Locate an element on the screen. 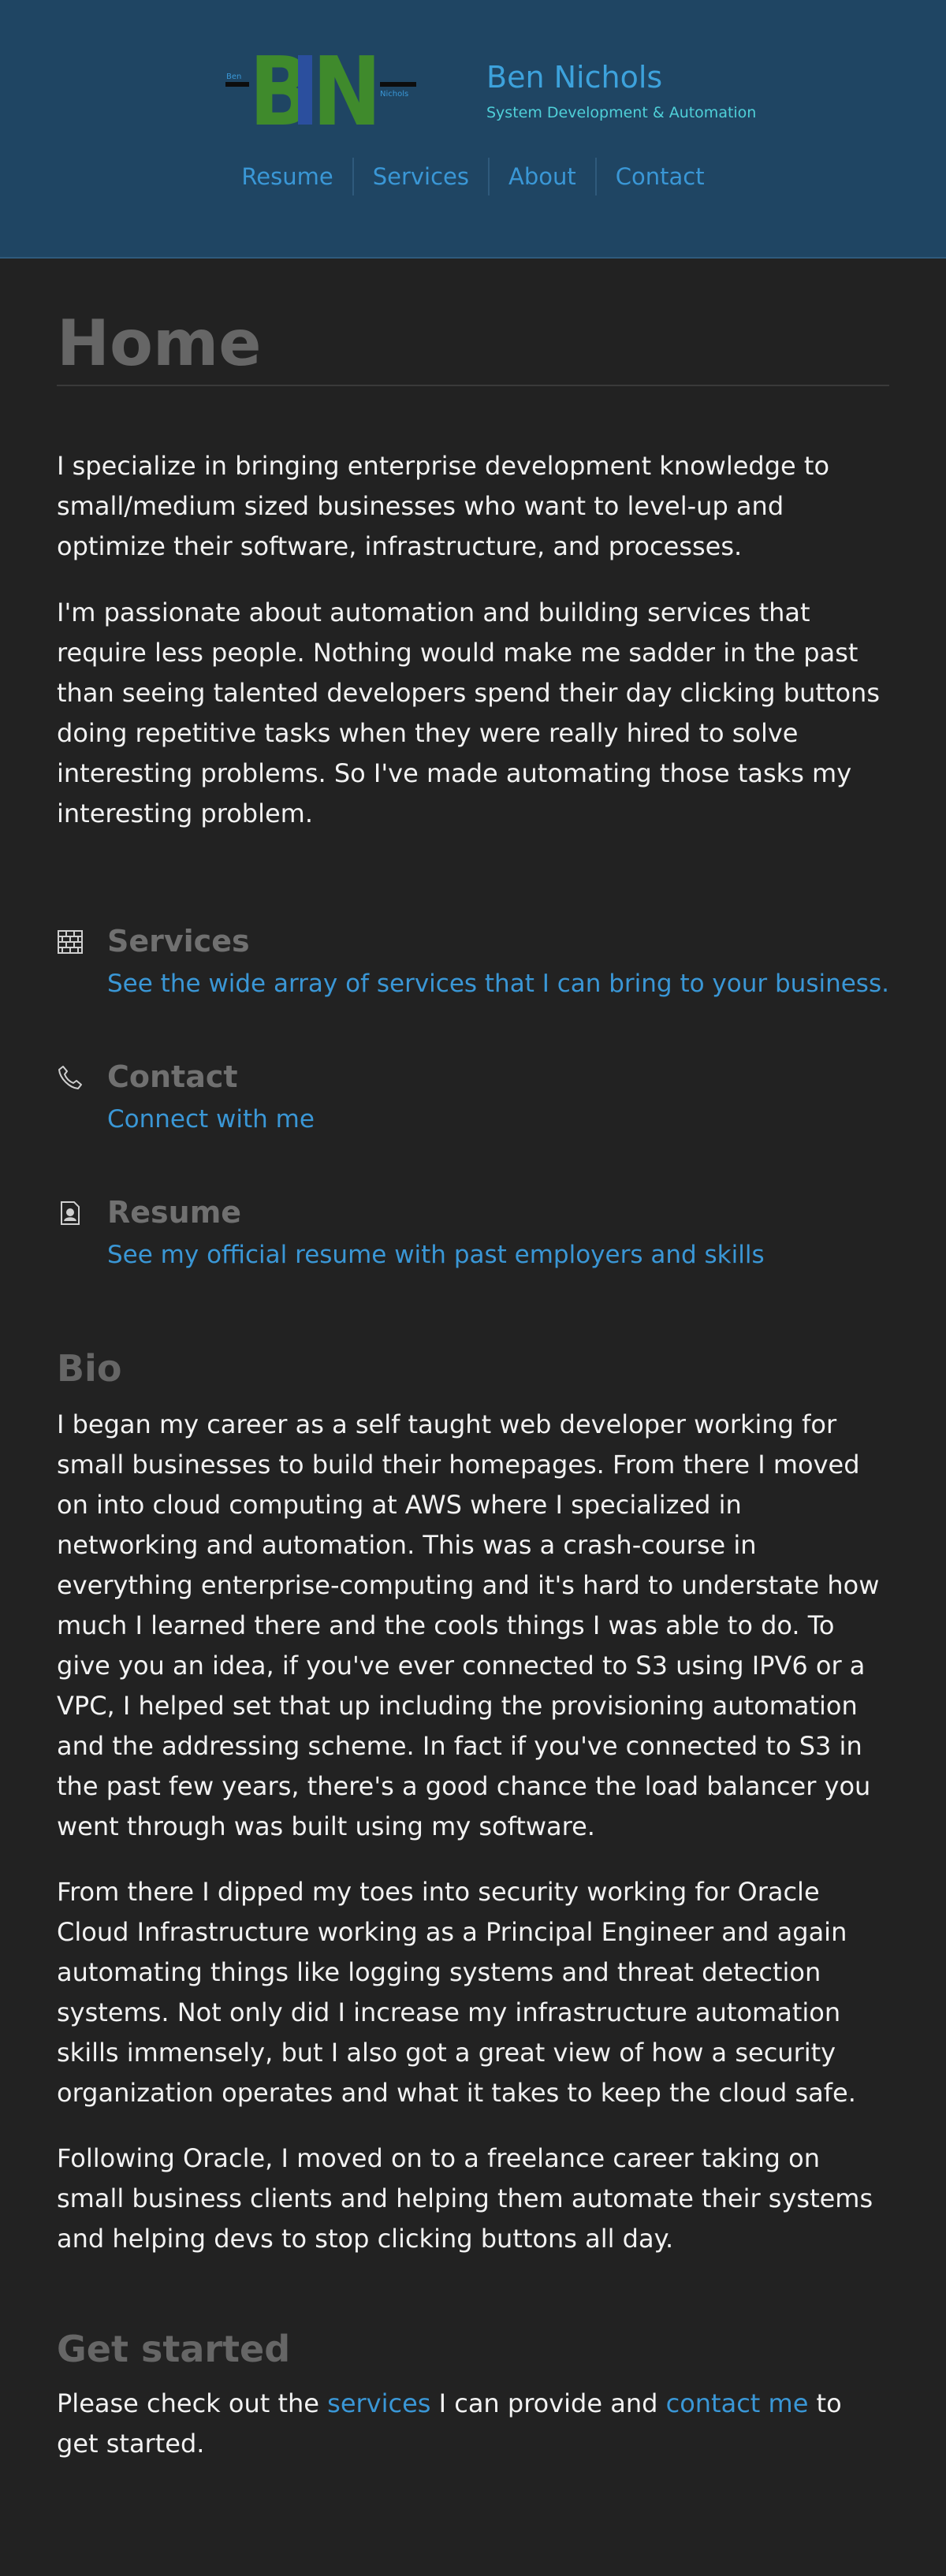  site-tagline: System Development & Automation is located at coordinates (621, 112).